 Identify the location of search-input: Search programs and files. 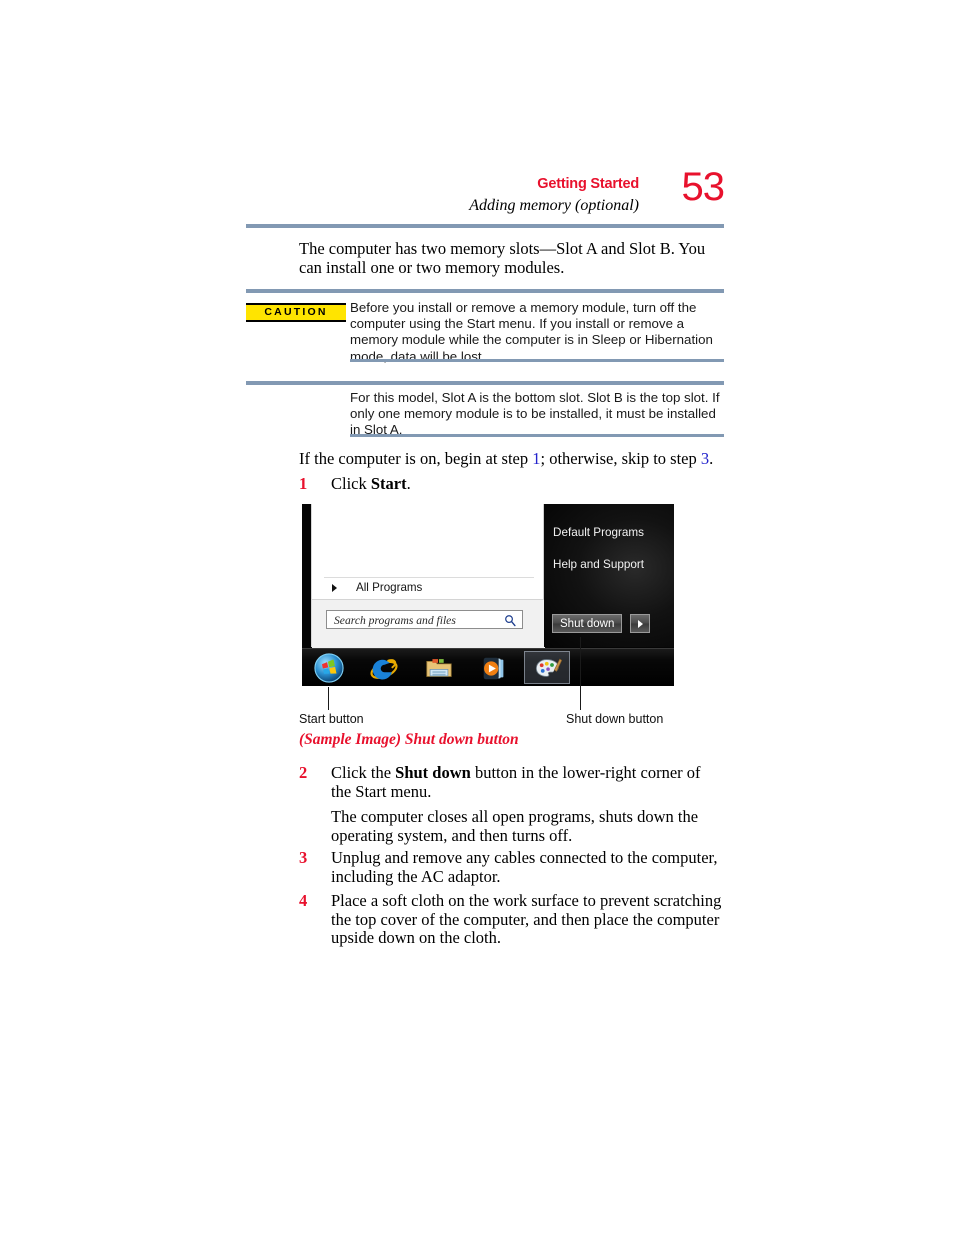
(424, 619).